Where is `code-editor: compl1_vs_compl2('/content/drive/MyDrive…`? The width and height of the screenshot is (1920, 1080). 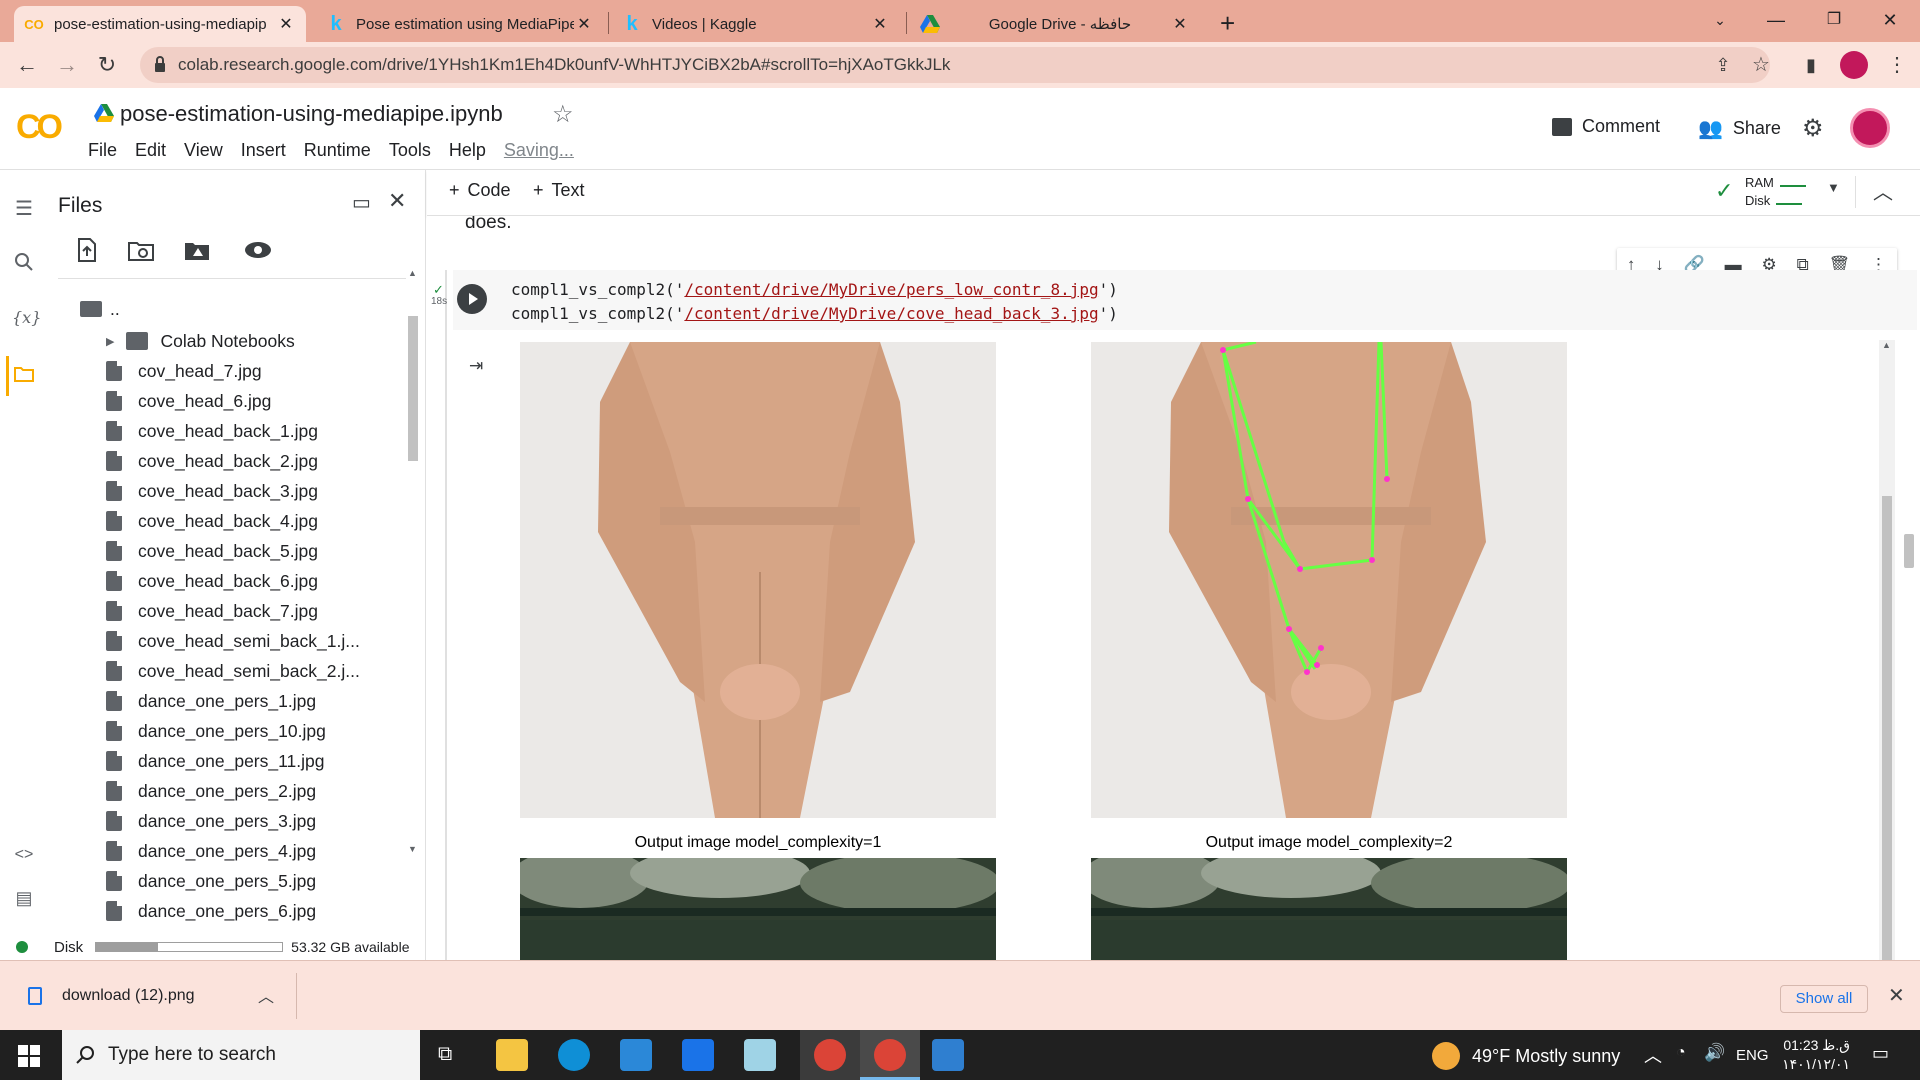
code-editor: compl1_vs_compl2('/content/drive/MyDrive… is located at coordinates (1185, 300).